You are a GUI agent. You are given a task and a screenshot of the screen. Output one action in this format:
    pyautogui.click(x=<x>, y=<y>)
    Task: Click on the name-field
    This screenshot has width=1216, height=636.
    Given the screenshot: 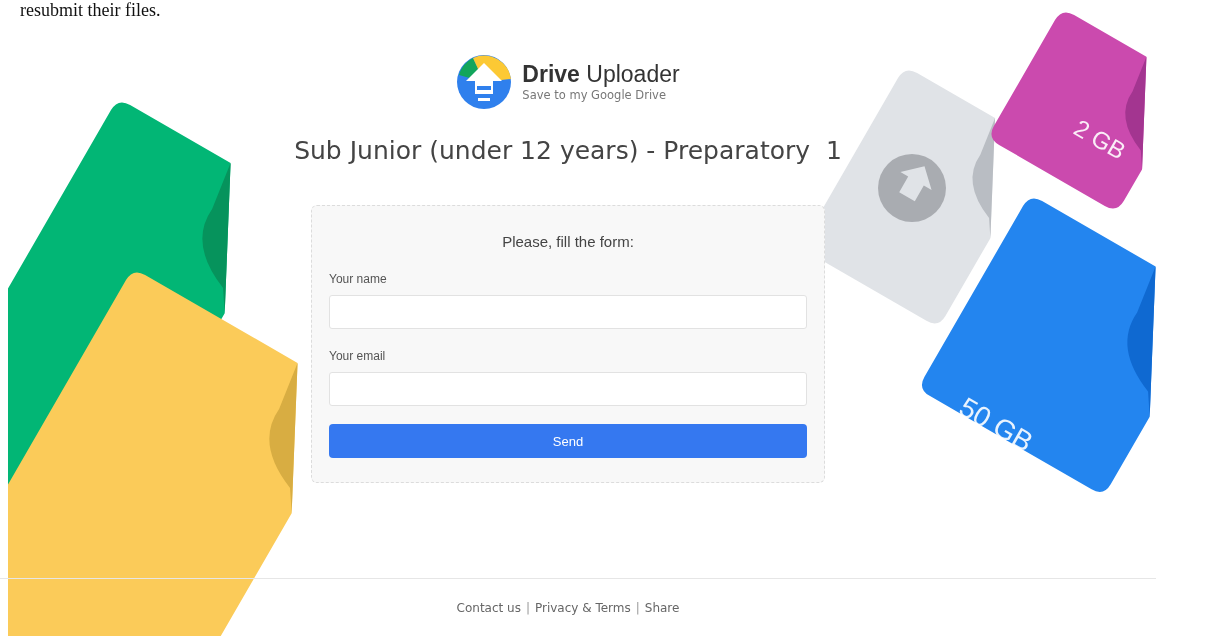 What is the action you would take?
    pyautogui.click(x=568, y=312)
    